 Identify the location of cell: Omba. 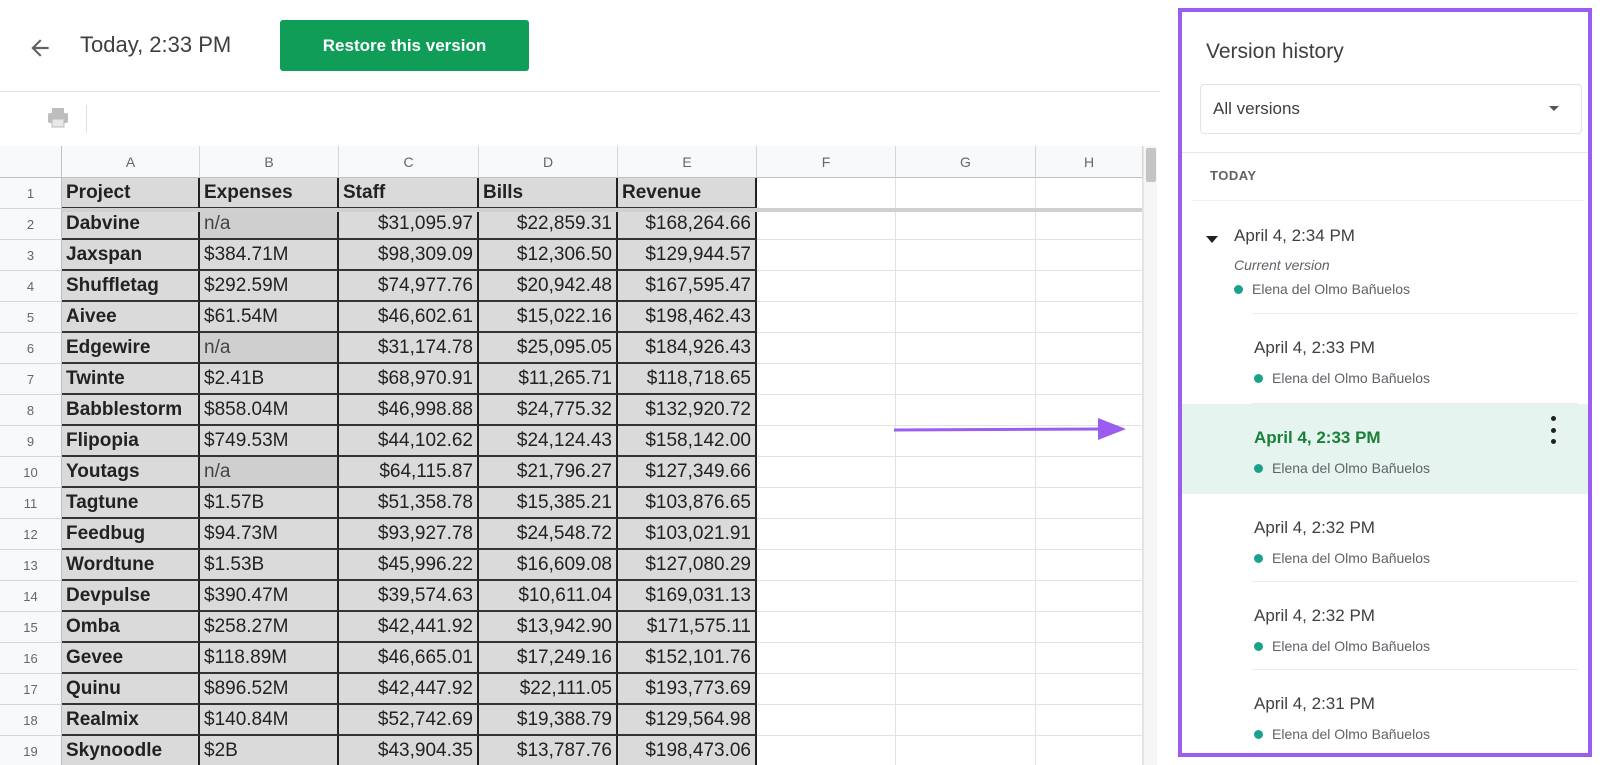
(131, 627).